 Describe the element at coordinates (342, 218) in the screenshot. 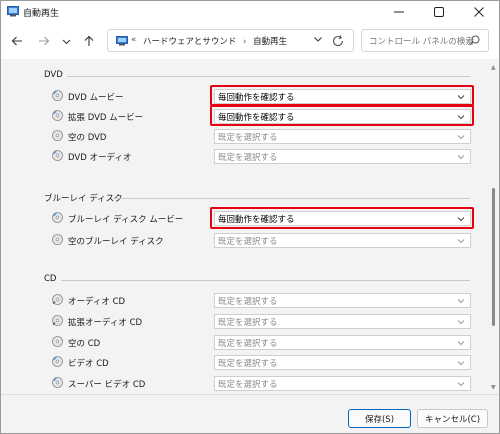

I see `highlight-box-bluray-movie` at that location.